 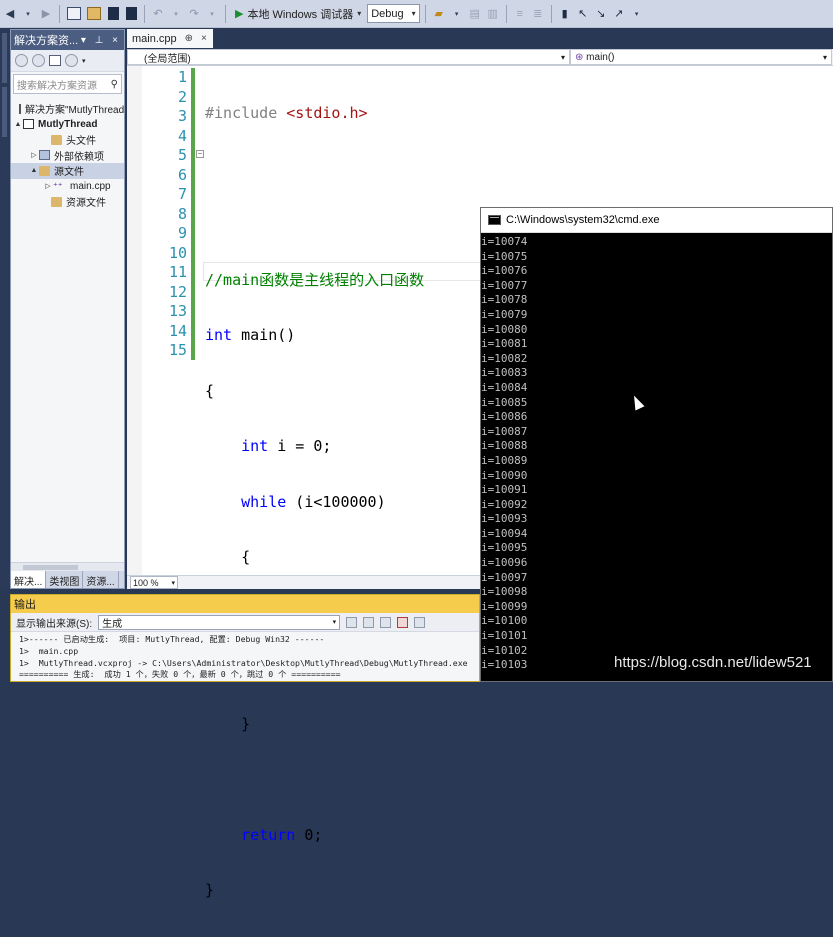 What do you see at coordinates (504, 636) in the screenshot?
I see `console-line: i=10101` at bounding box center [504, 636].